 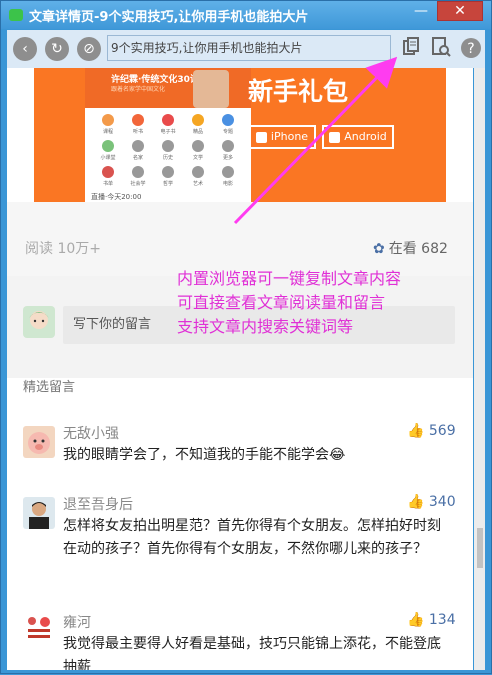 I want to click on annotation-line: 可直接查看文章阅读量和留言, so click(x=281, y=302).